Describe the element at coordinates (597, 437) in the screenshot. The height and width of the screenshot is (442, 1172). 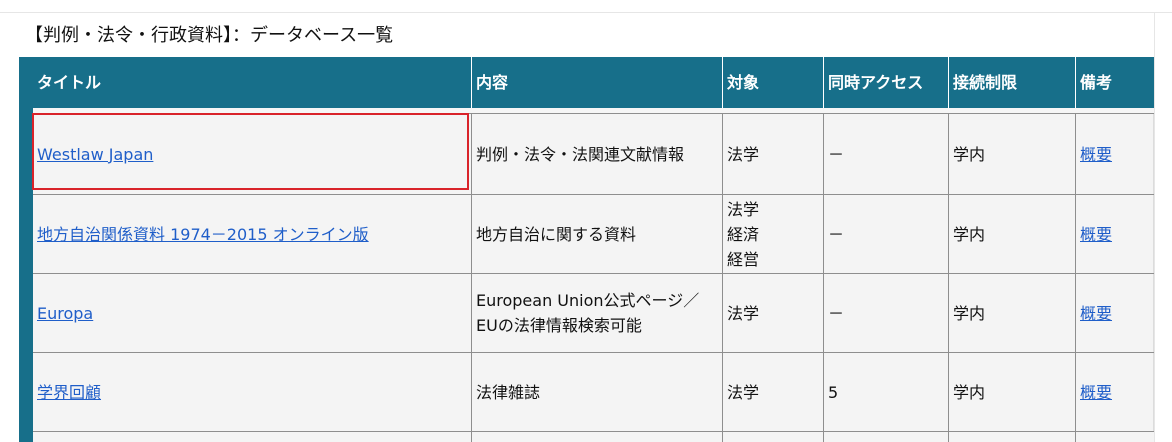
I see `content-cell` at that location.